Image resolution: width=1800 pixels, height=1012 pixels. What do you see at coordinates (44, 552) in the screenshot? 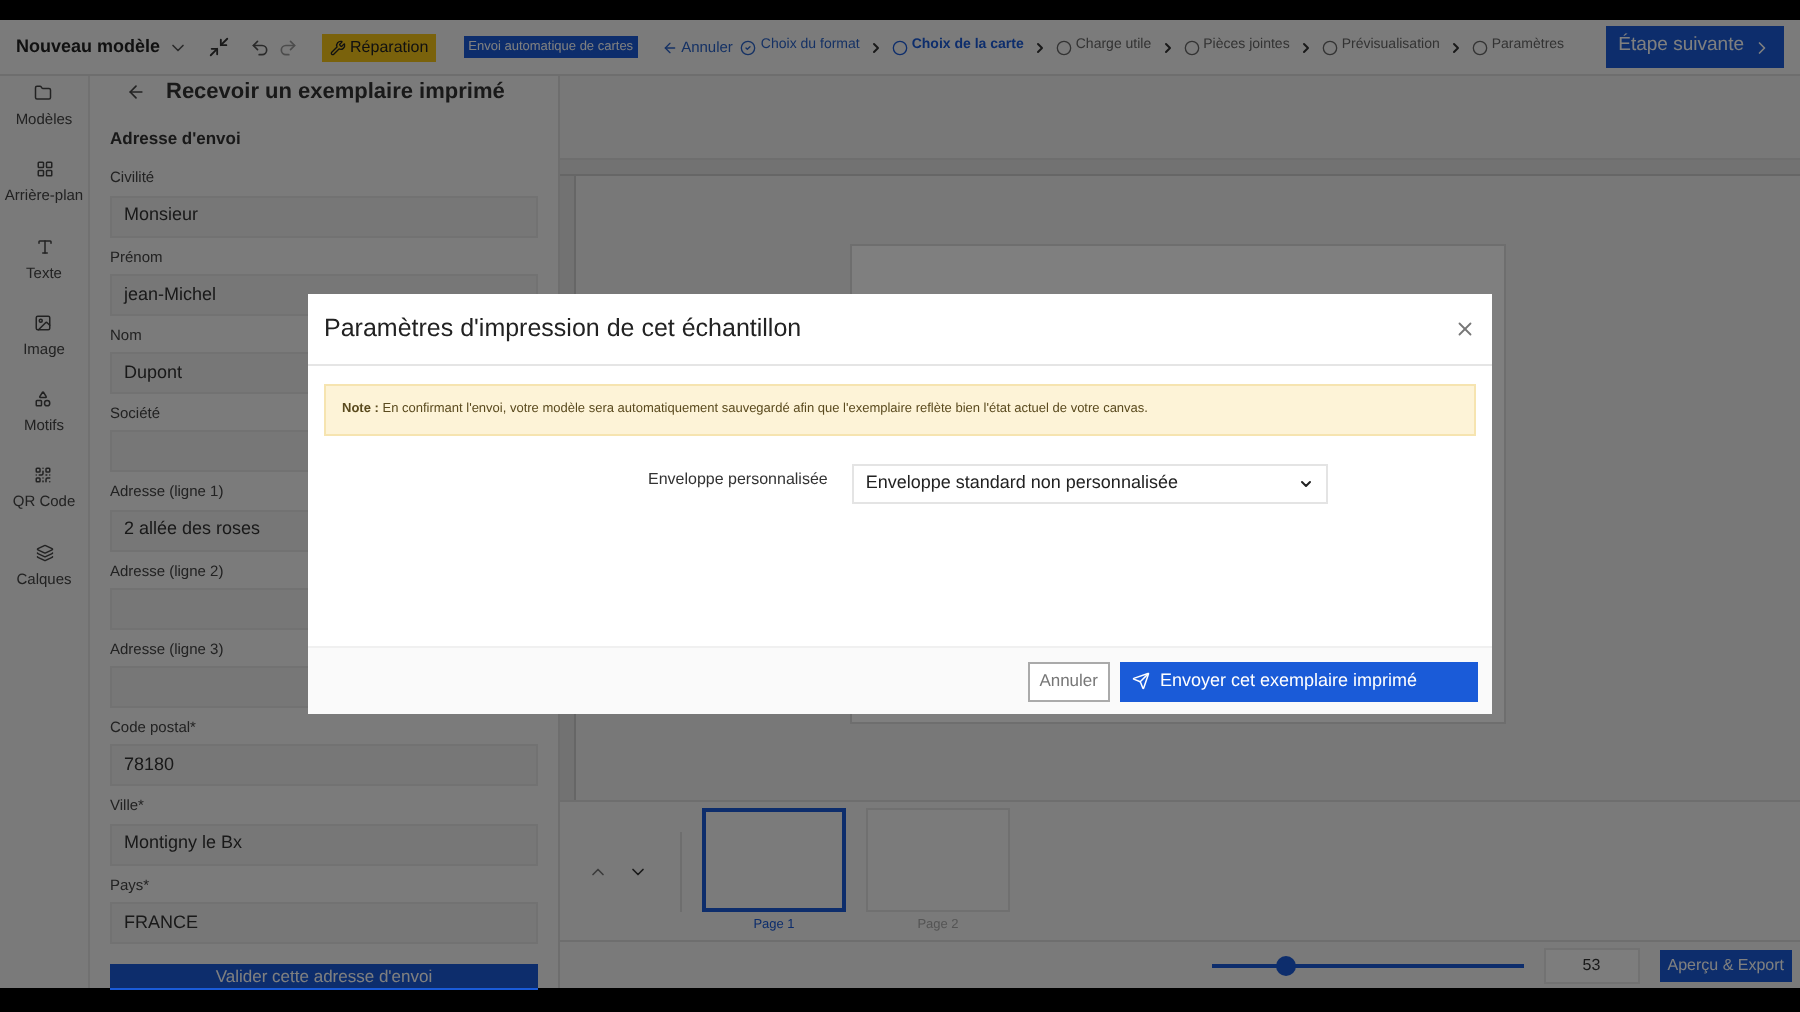
I see `layers-icon` at bounding box center [44, 552].